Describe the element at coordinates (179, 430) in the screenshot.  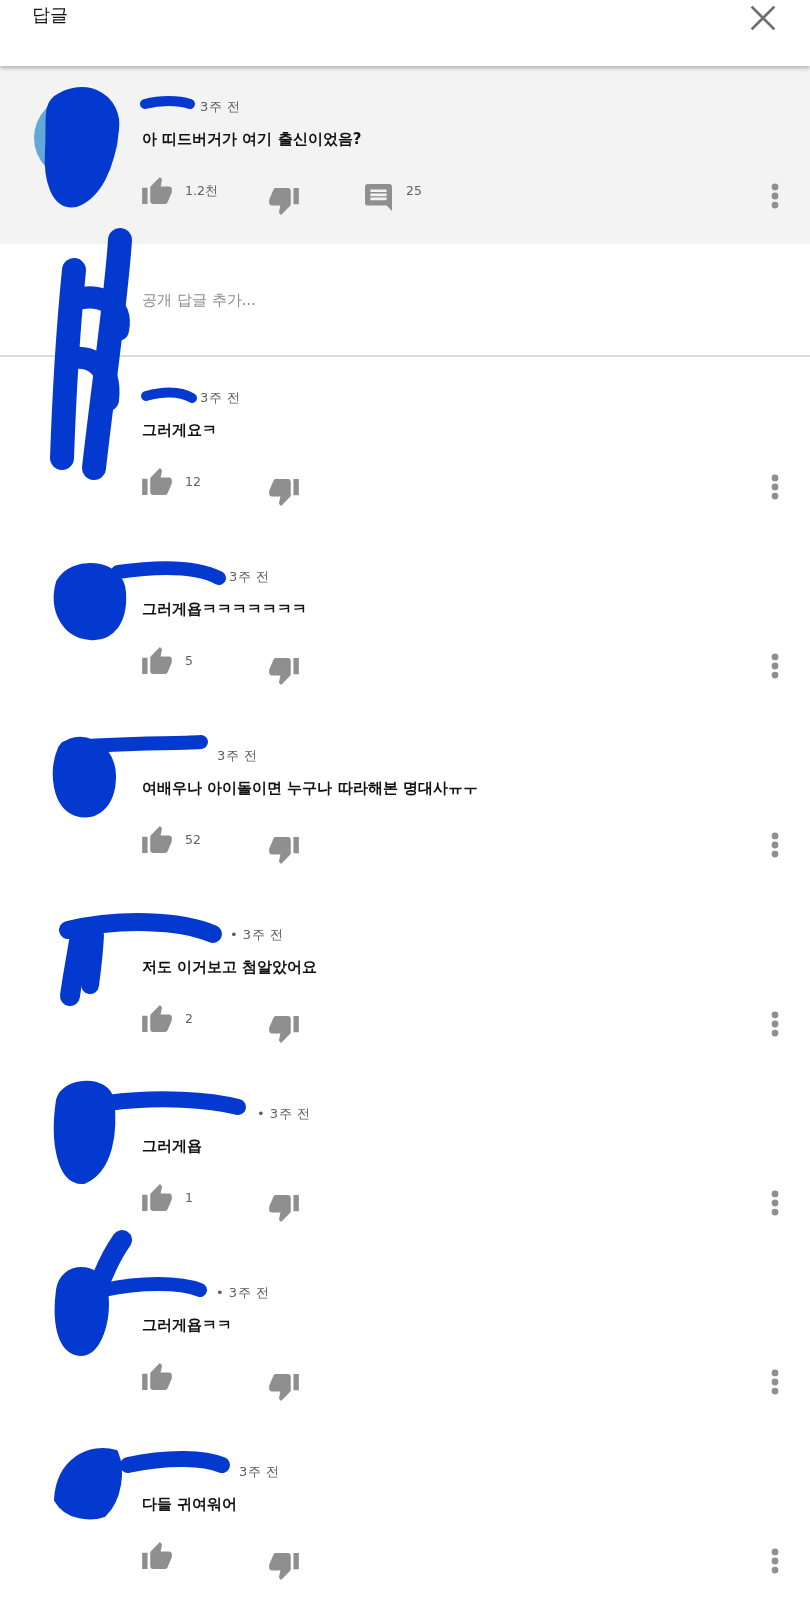
I see `comment-text: 그러게요ㅋ` at that location.